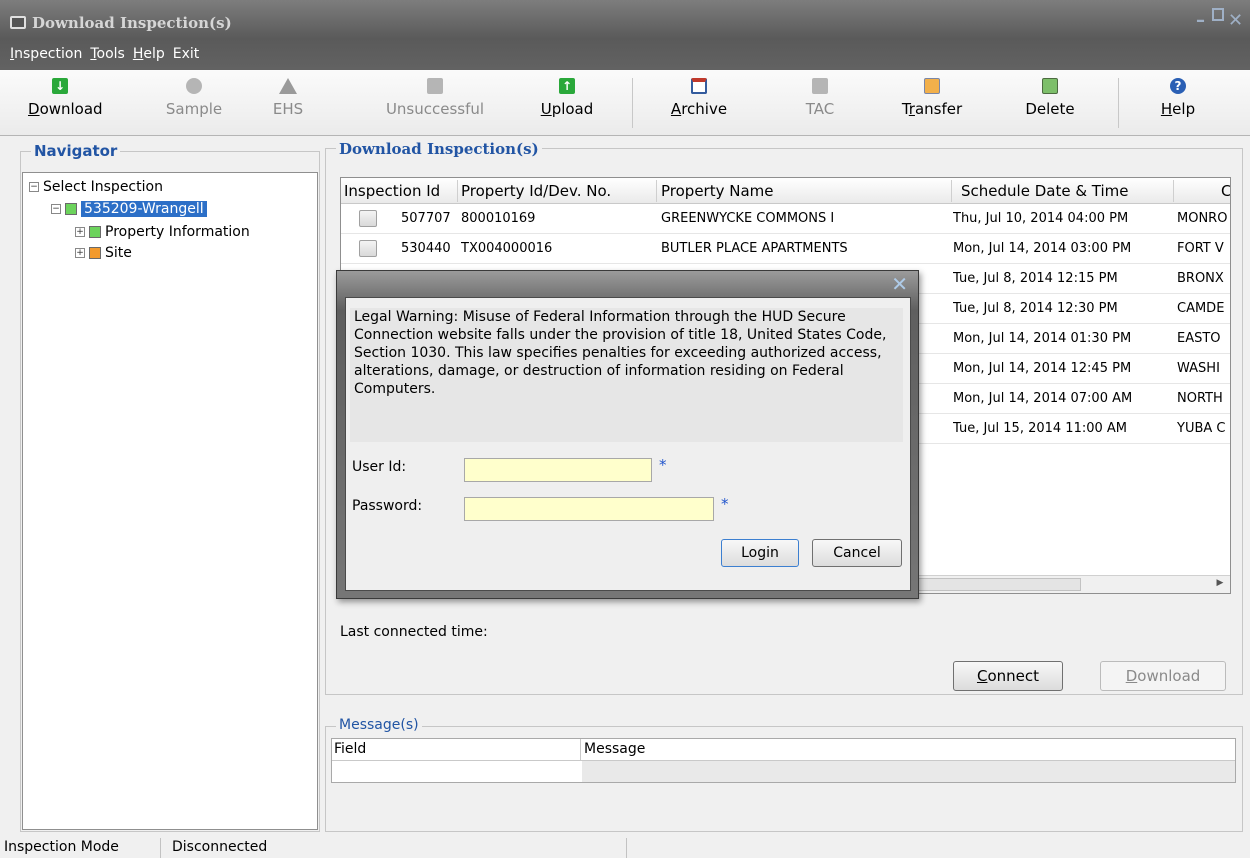 This screenshot has width=1250, height=858. I want to click on column-header: Message, so click(614, 749).